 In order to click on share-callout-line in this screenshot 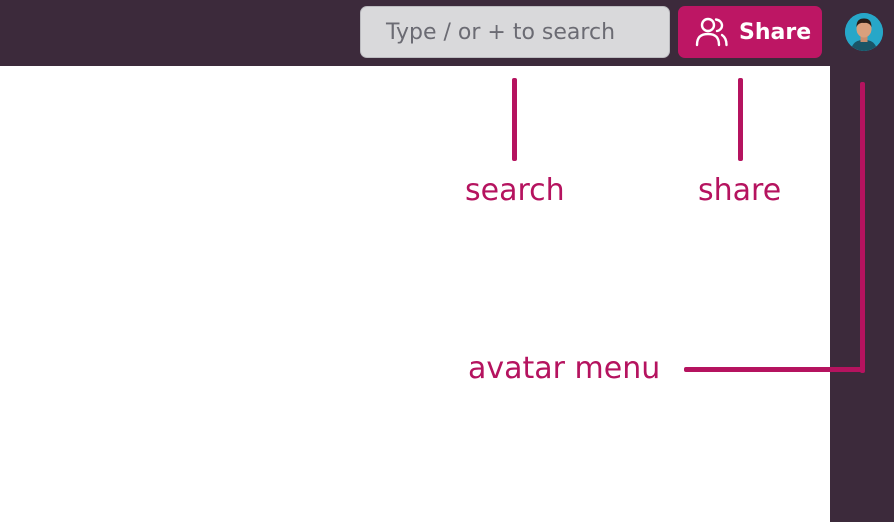, I will do `click(740, 119)`.